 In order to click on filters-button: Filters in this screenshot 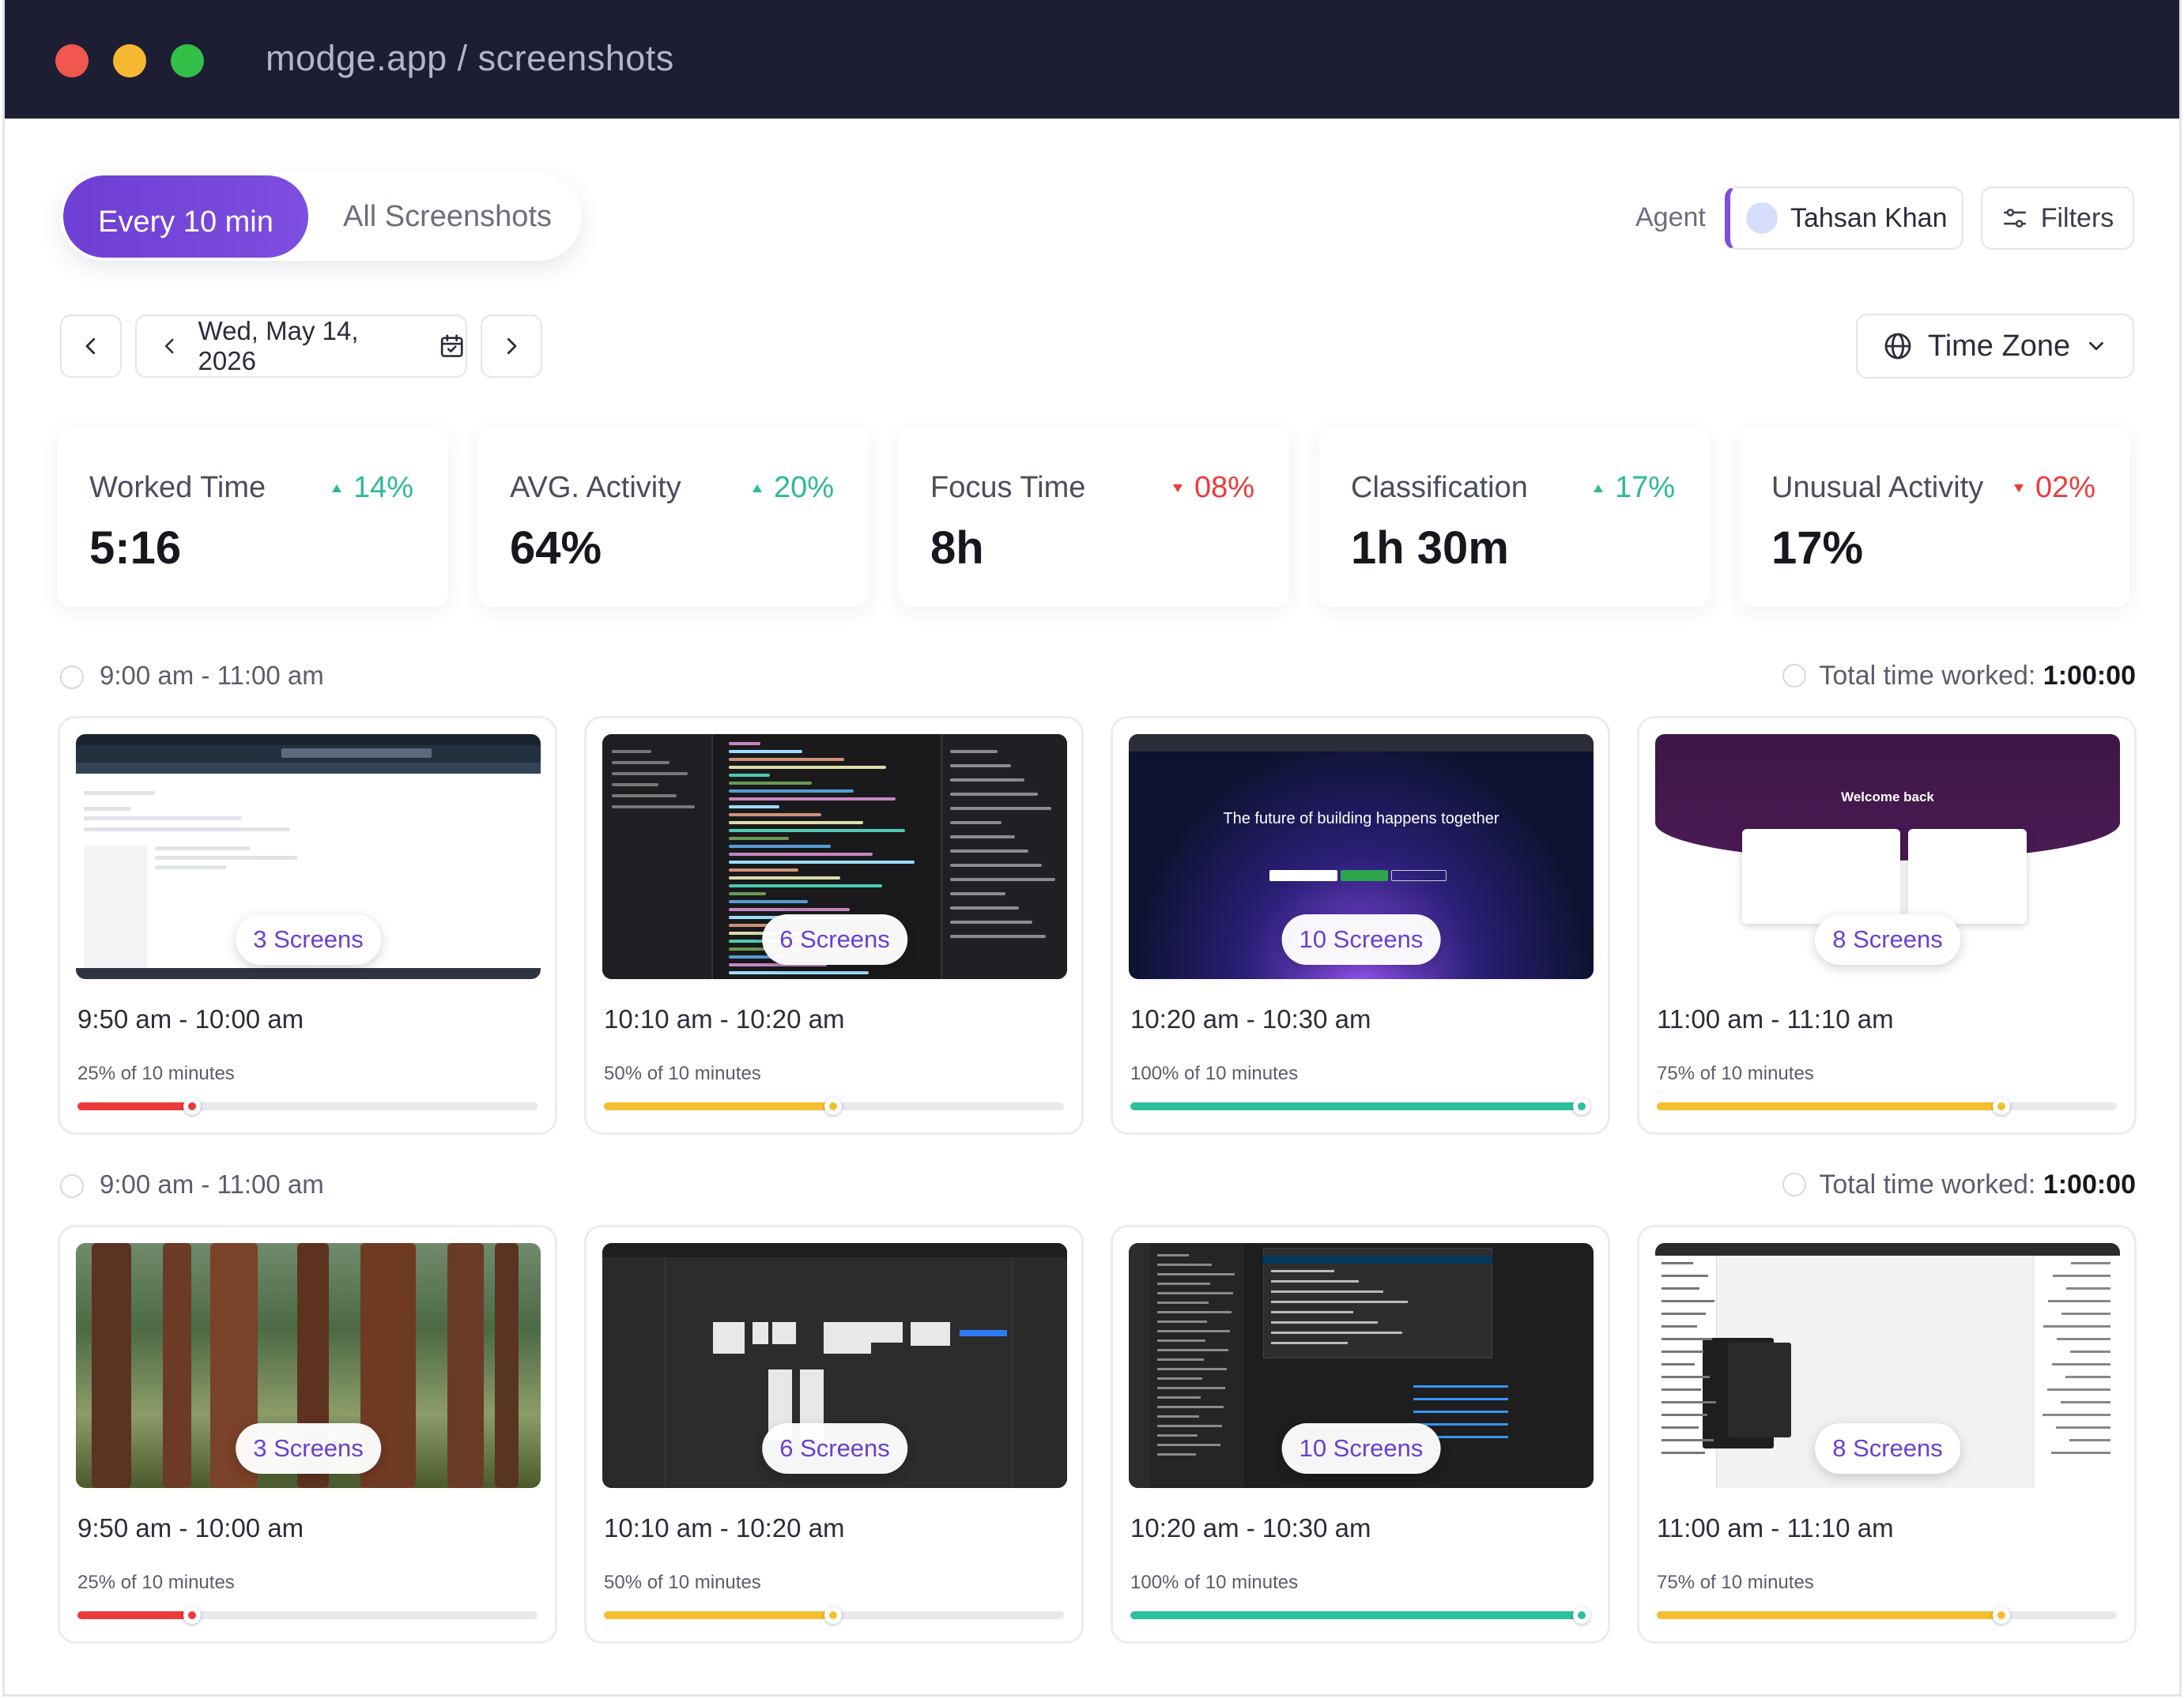, I will do `click(2057, 218)`.